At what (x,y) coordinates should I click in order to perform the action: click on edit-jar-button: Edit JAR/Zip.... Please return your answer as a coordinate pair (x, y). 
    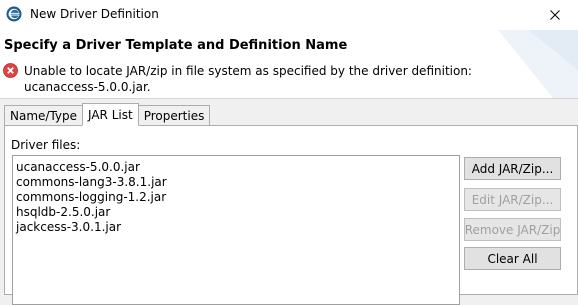
    Looking at the image, I should click on (512, 199).